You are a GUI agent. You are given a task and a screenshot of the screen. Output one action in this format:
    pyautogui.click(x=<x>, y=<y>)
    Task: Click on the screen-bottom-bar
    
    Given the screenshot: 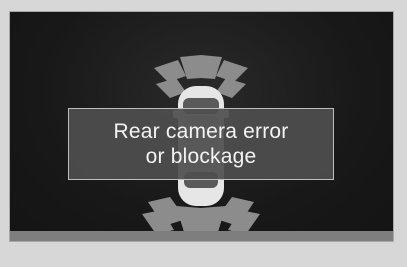 What is the action you would take?
    pyautogui.click(x=201, y=236)
    